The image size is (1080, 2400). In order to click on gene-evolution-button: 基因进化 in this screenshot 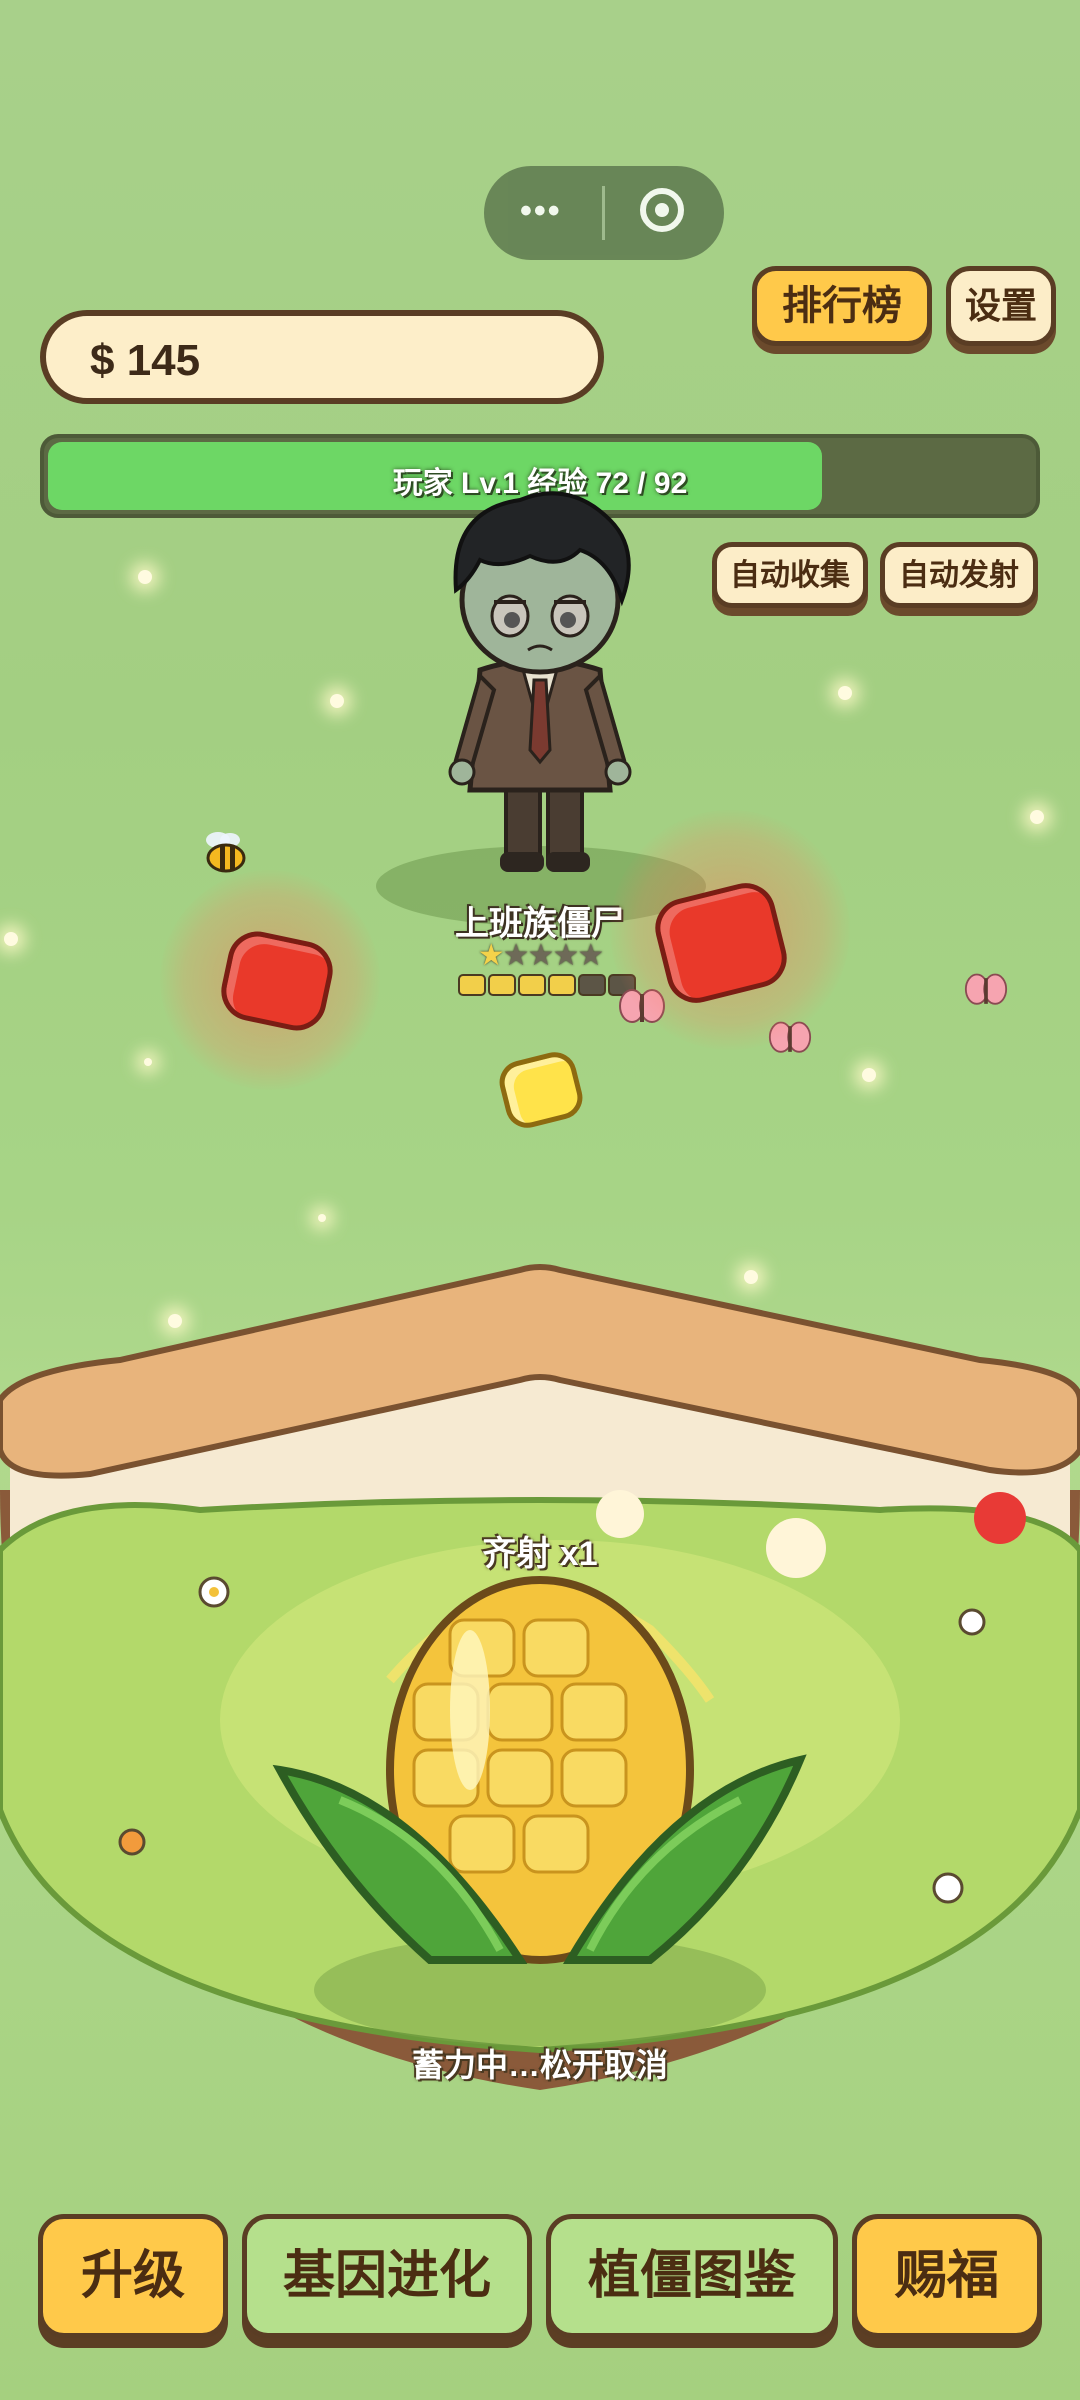, I will do `click(387, 2276)`.